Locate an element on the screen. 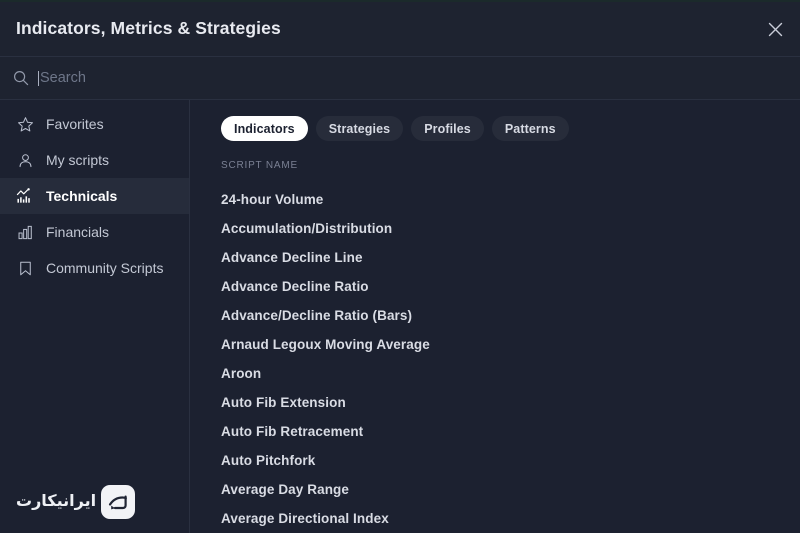 The width and height of the screenshot is (800, 533). text-caret is located at coordinates (38, 78).